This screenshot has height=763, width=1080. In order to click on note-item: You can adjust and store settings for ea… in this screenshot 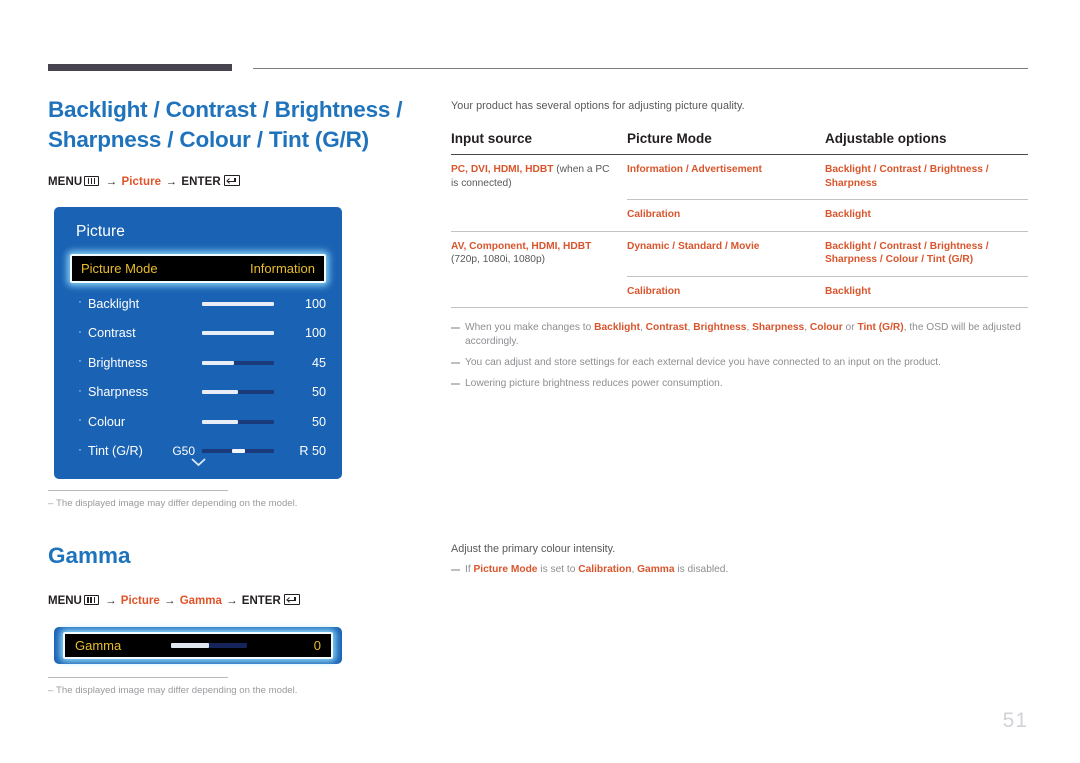, I will do `click(739, 363)`.